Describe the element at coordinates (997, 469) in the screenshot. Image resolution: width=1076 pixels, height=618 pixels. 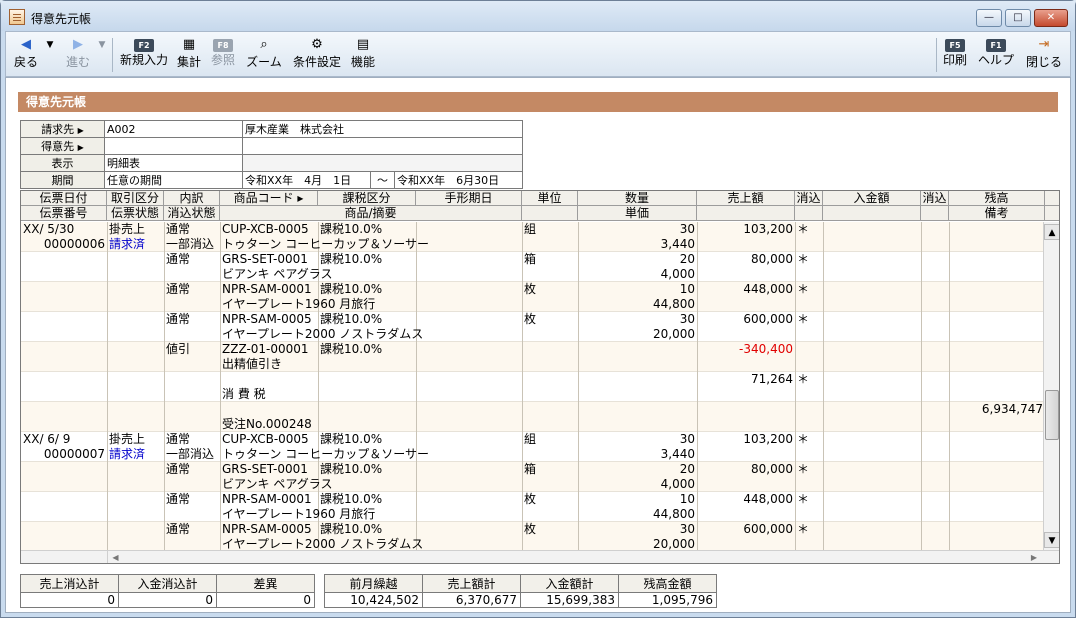
I see `cell-balance` at that location.